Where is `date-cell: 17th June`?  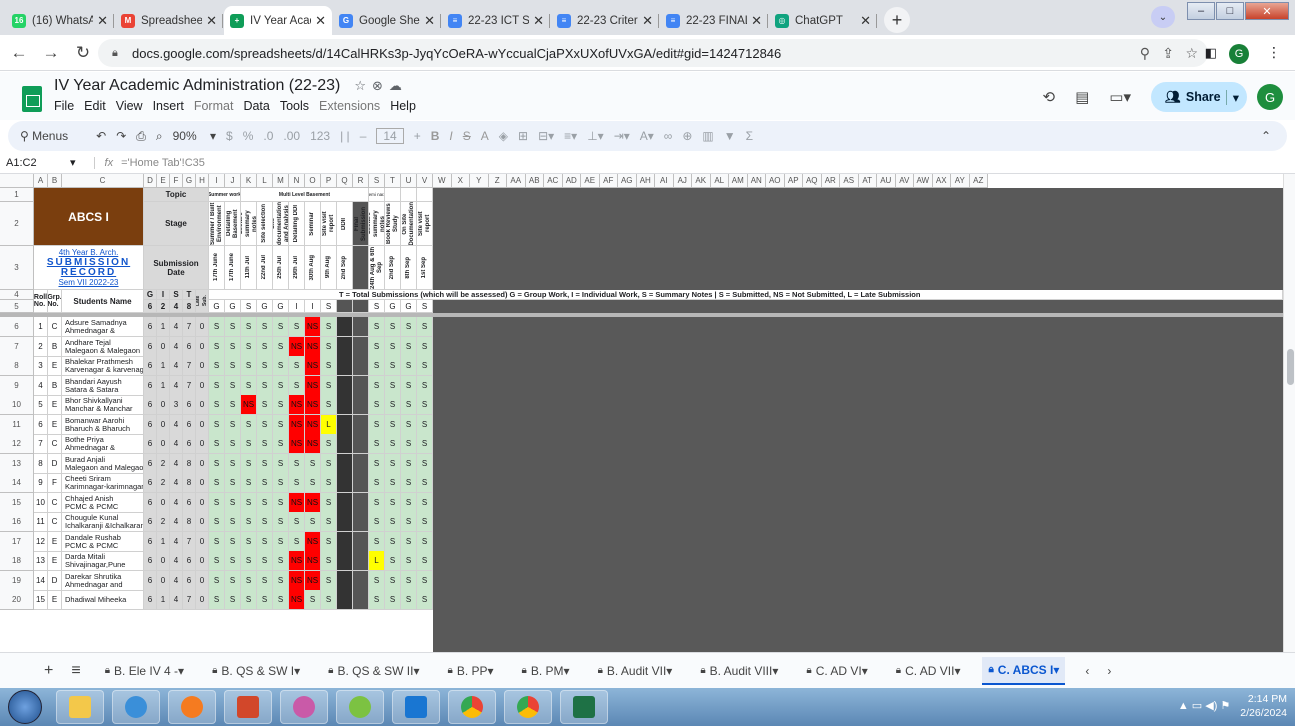 date-cell: 17th June is located at coordinates (217, 268).